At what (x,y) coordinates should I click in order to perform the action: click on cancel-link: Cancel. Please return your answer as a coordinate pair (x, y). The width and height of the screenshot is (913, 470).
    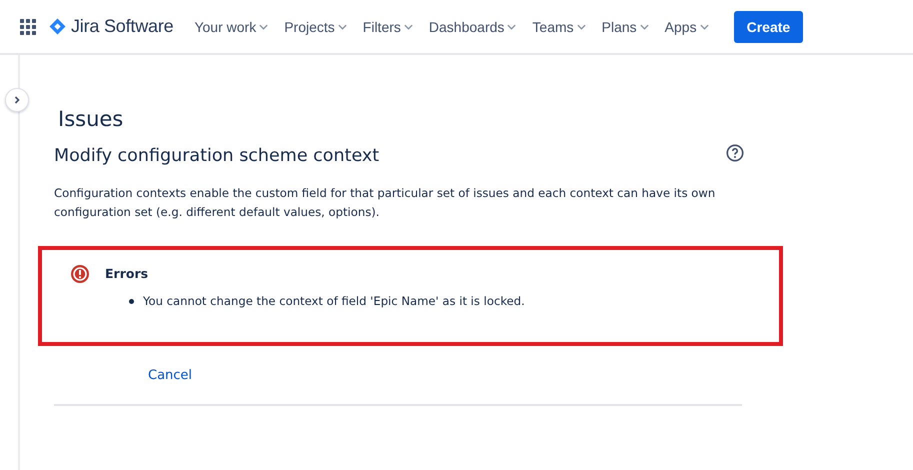
    Looking at the image, I should click on (170, 375).